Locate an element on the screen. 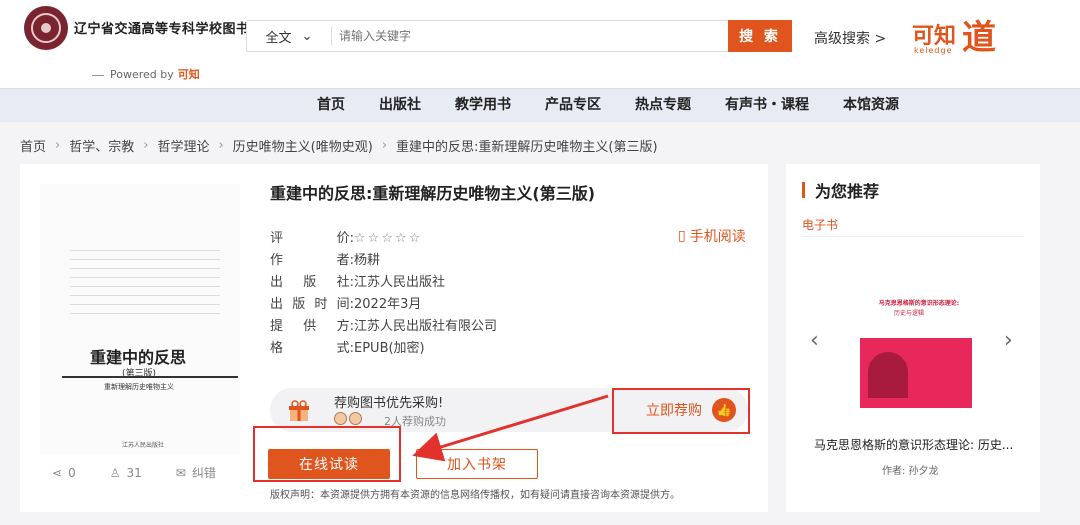 The image size is (1080, 525). publisher-label: 出版社: is located at coordinates (312, 282).